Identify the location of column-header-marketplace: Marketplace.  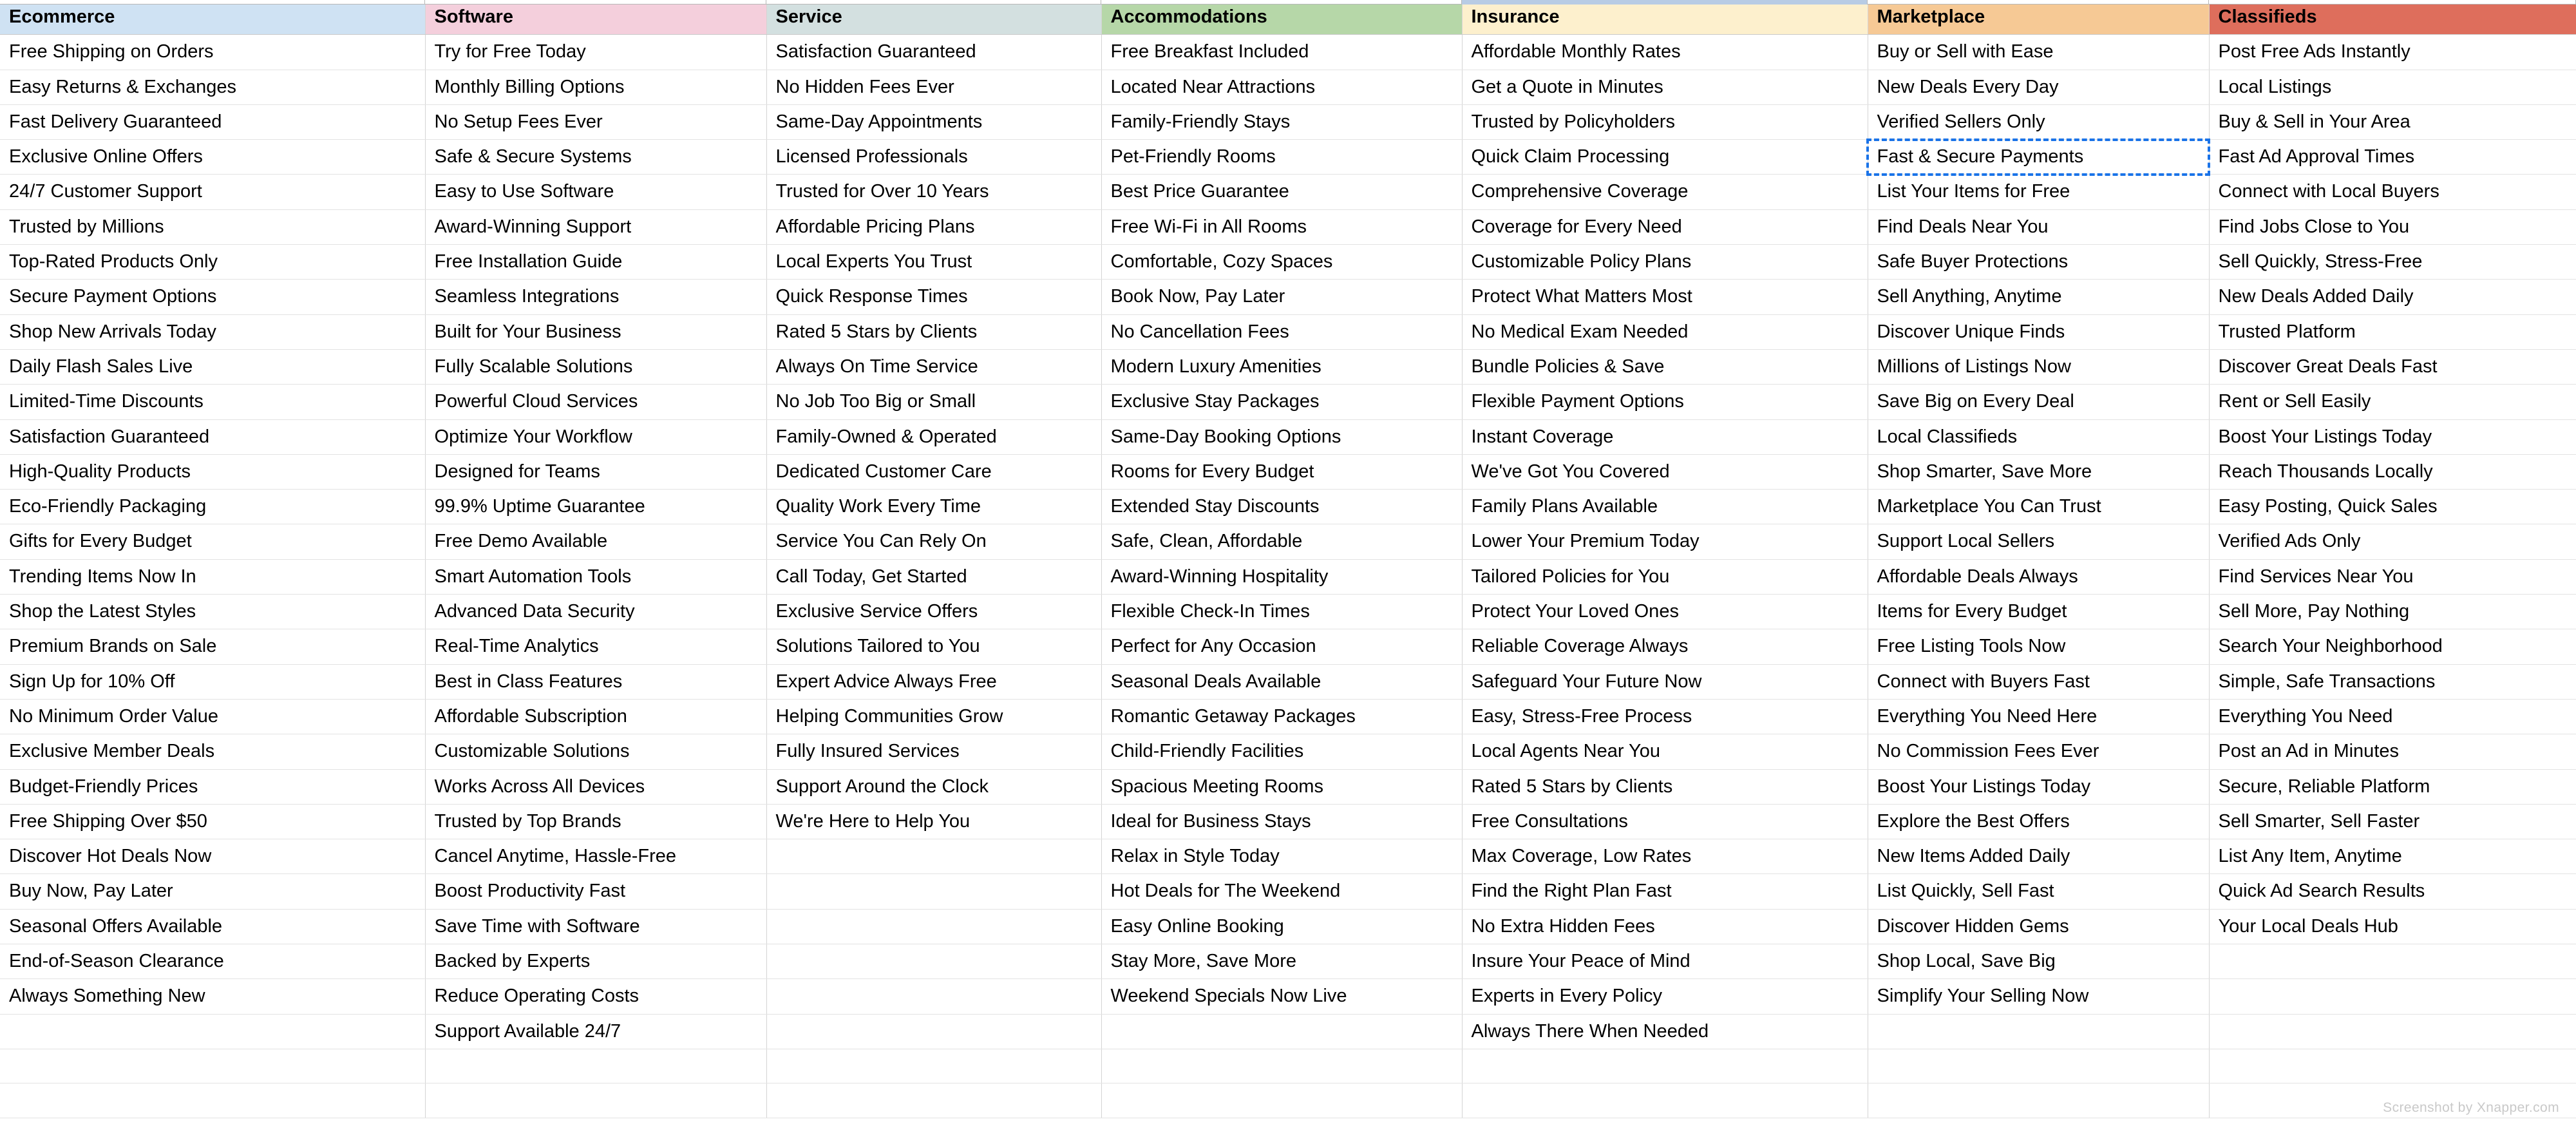
(2039, 17).